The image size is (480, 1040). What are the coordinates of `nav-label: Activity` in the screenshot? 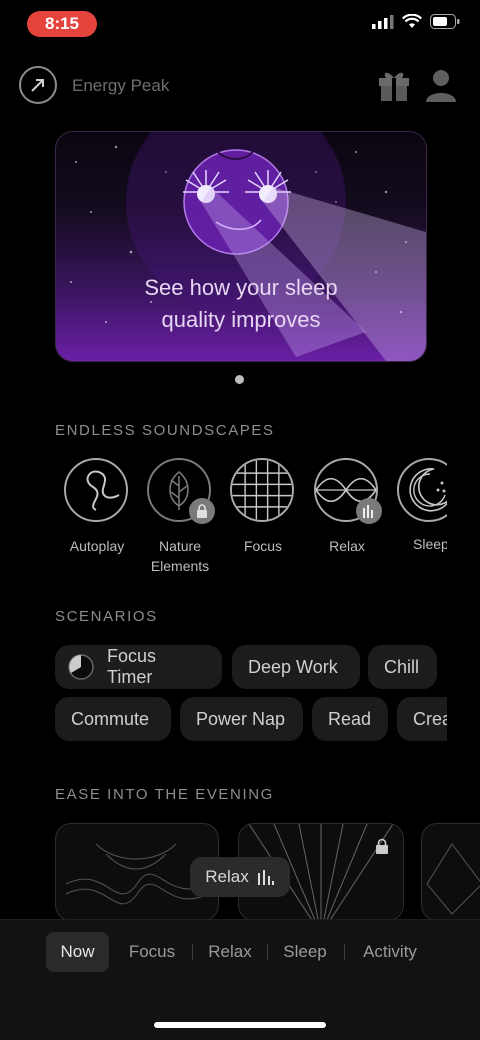 It's located at (390, 951).